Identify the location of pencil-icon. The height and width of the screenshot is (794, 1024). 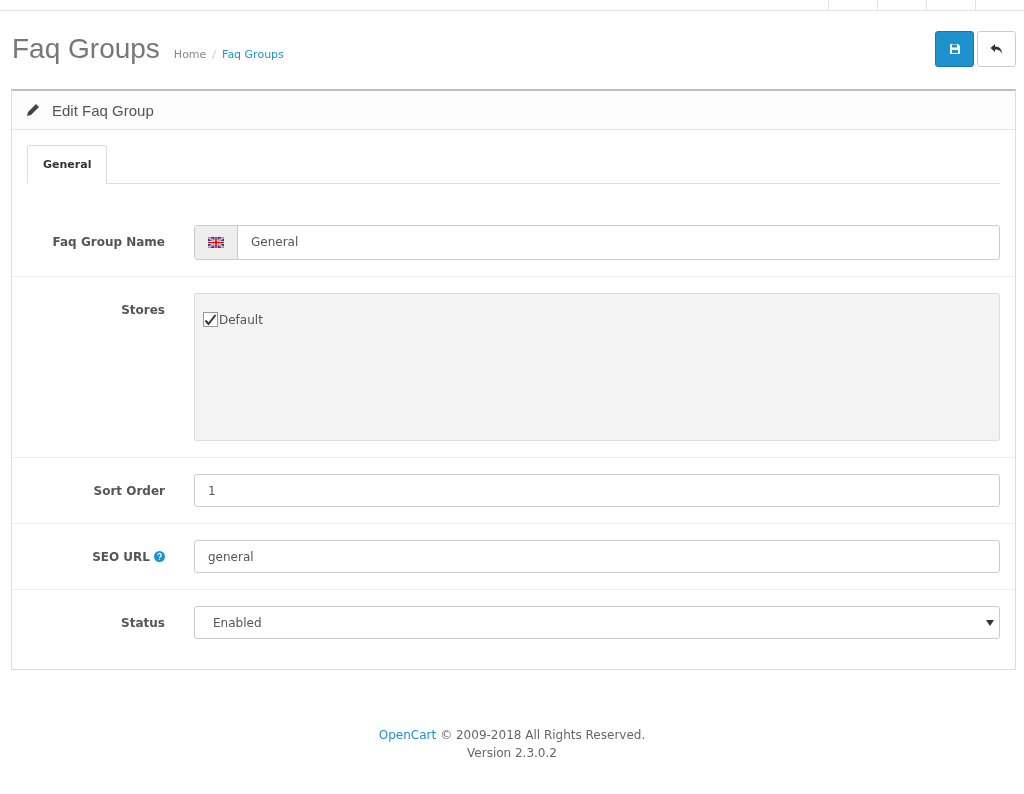
(33, 110).